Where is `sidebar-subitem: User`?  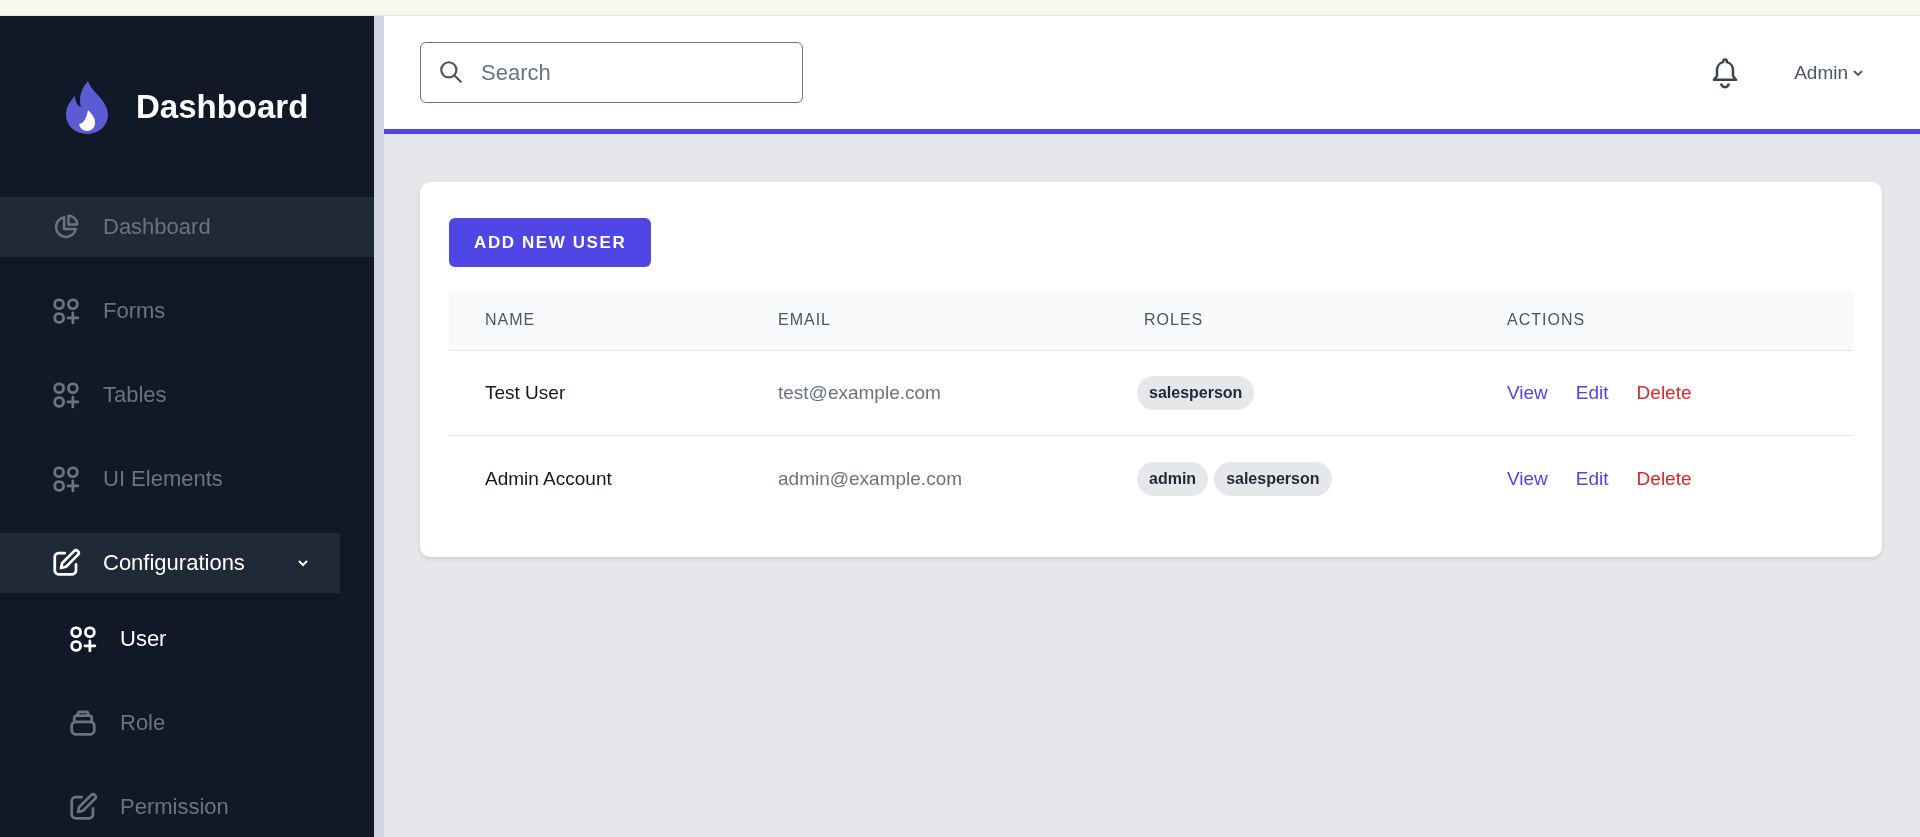 sidebar-subitem: User is located at coordinates (187, 639).